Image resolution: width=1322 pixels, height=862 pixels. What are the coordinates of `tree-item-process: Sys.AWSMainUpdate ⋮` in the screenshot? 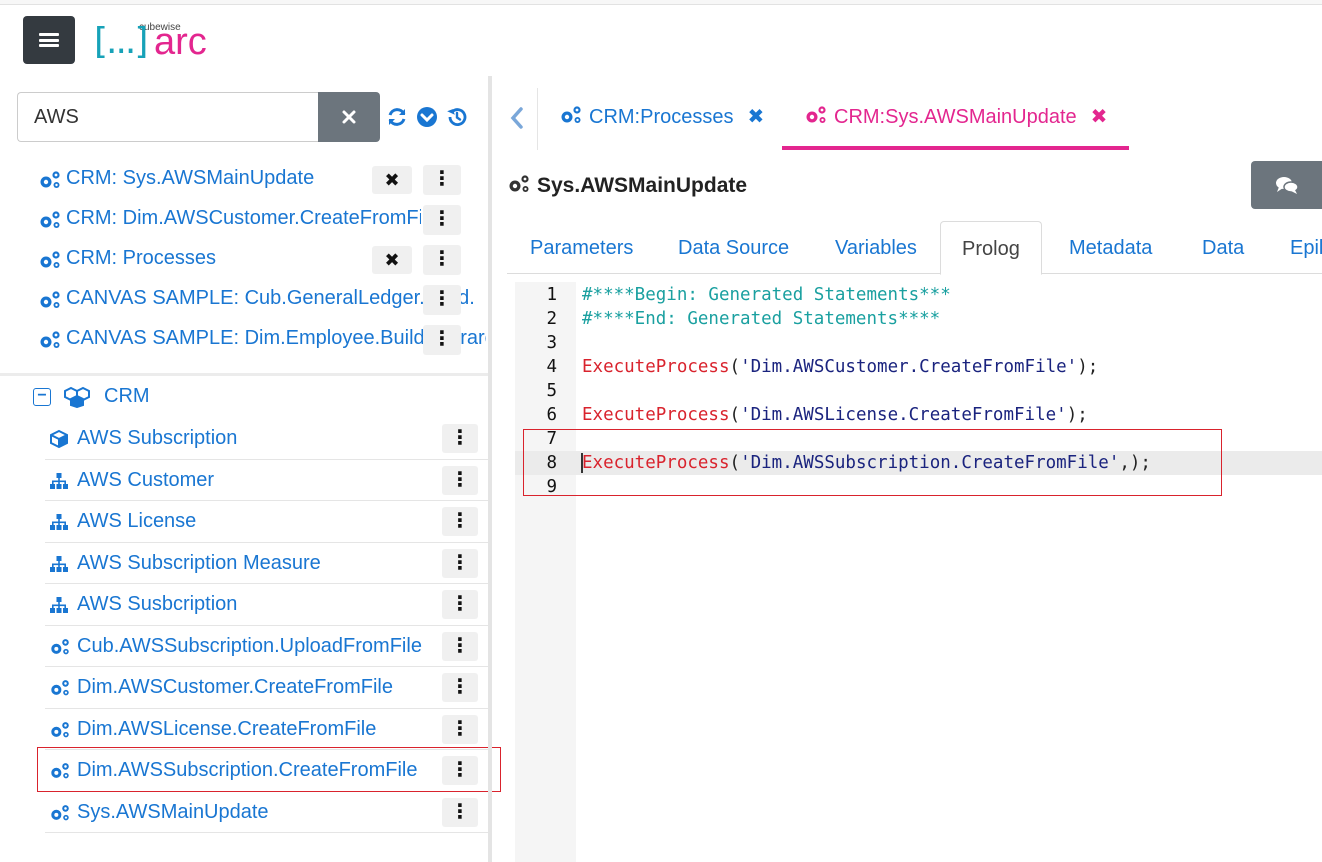 It's located at (266, 812).